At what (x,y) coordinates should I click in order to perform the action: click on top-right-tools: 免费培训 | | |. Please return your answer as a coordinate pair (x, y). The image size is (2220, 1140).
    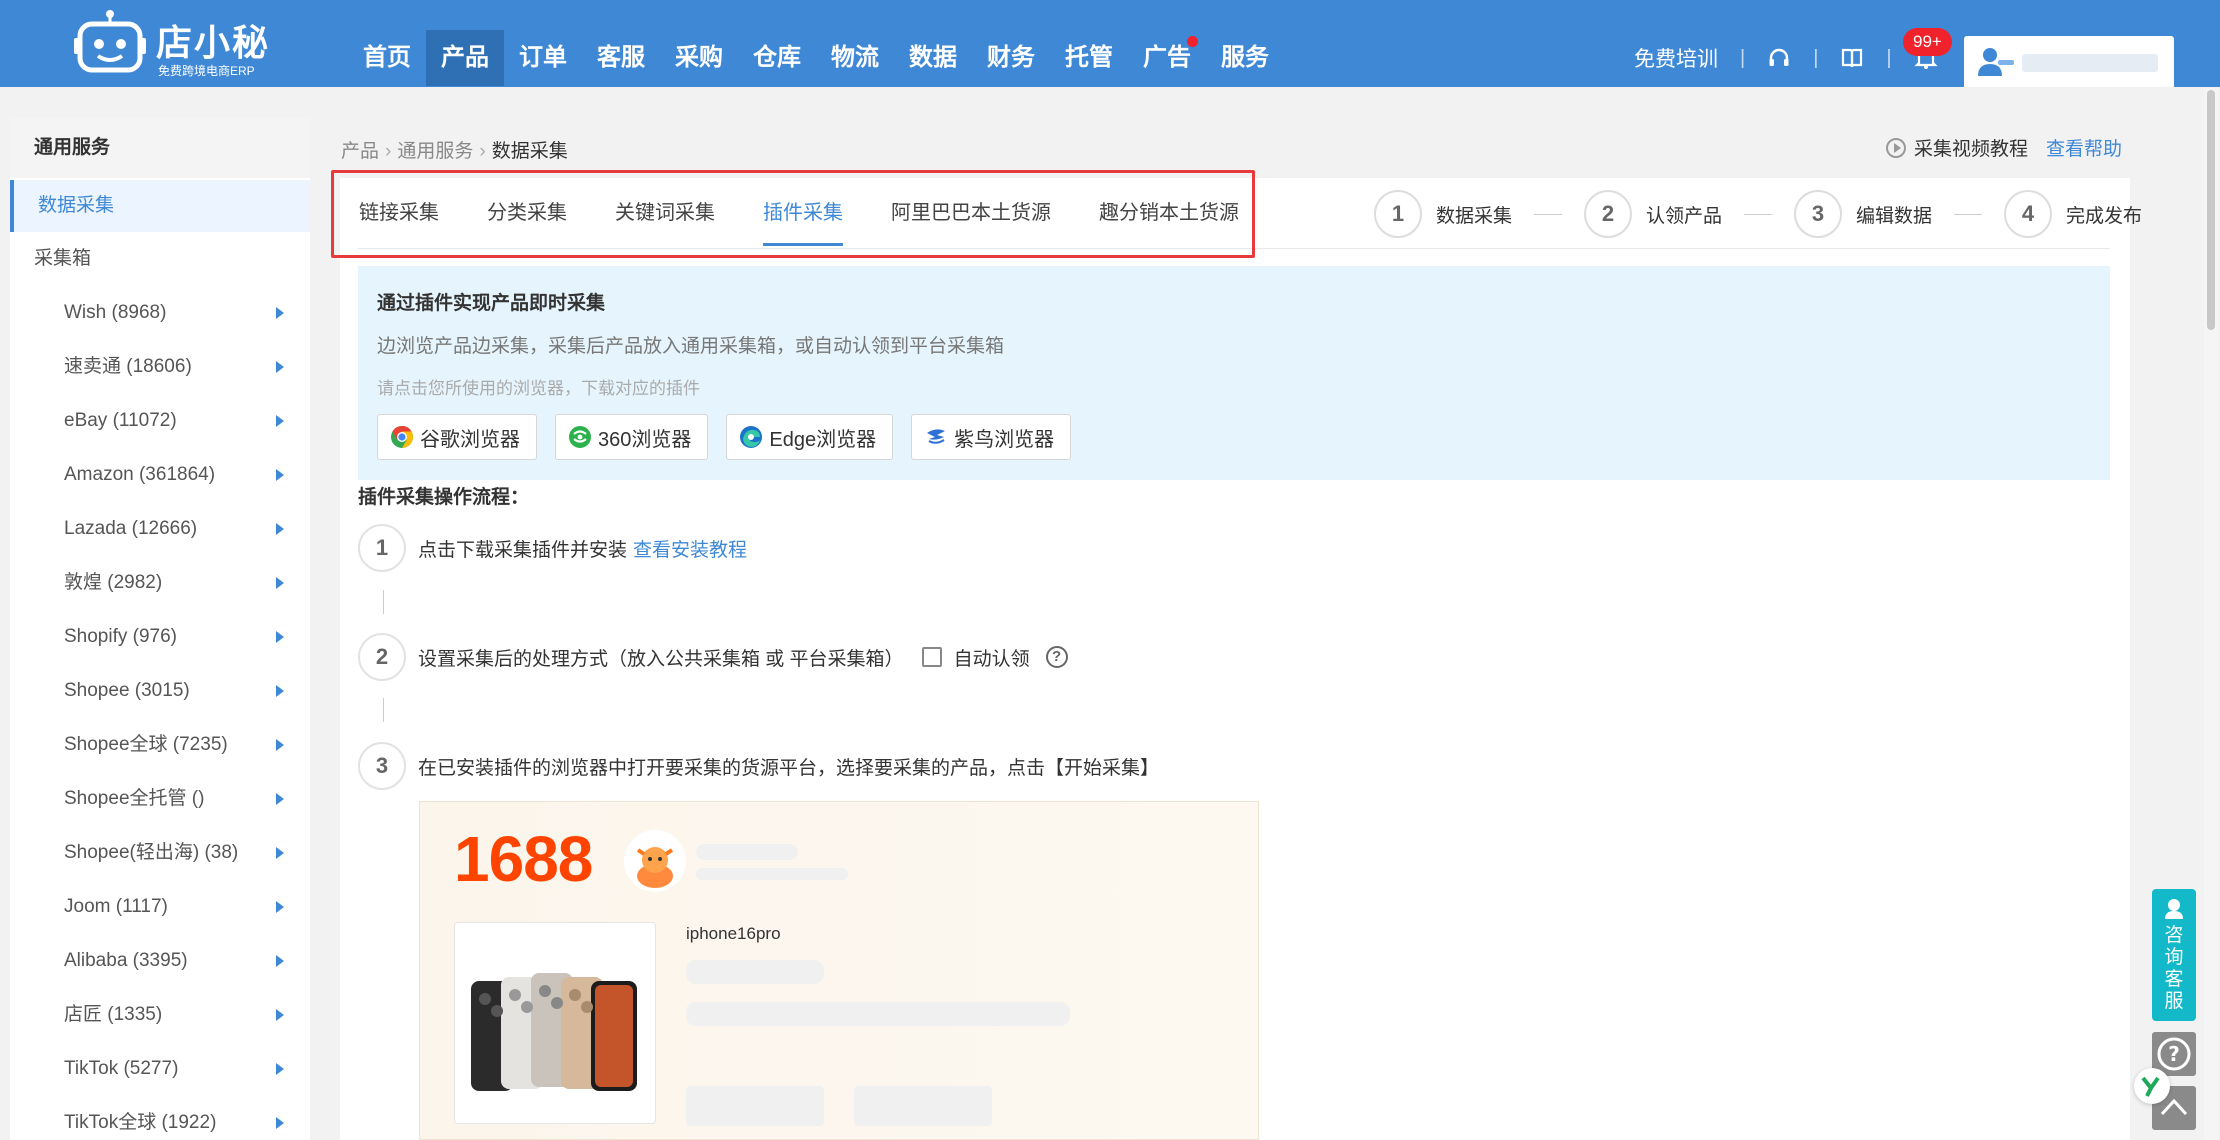
    Looking at the image, I should click on (1786, 58).